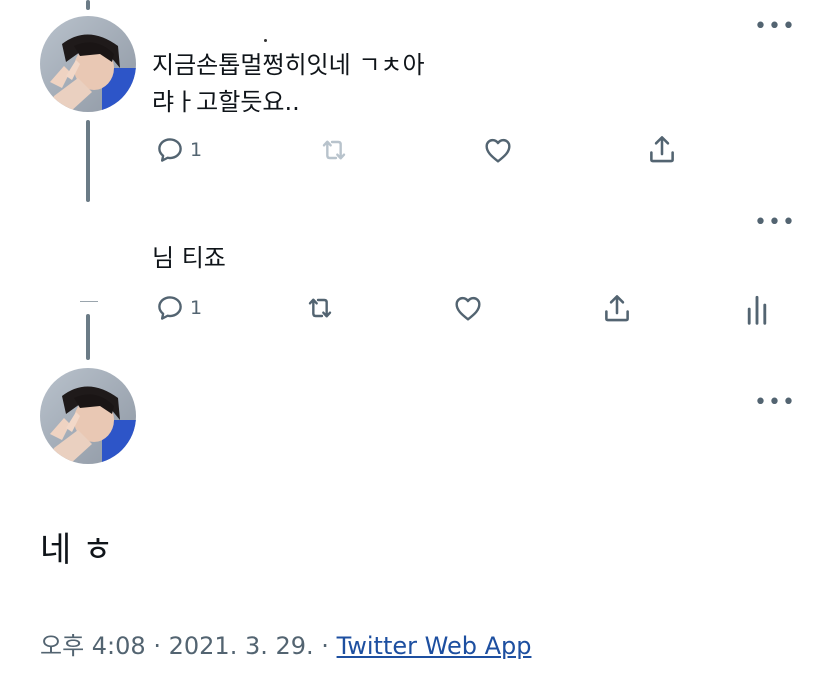 This screenshot has width=827, height=678. Describe the element at coordinates (77, 550) in the screenshot. I see `tweet-text: 네 ㅎ` at that location.